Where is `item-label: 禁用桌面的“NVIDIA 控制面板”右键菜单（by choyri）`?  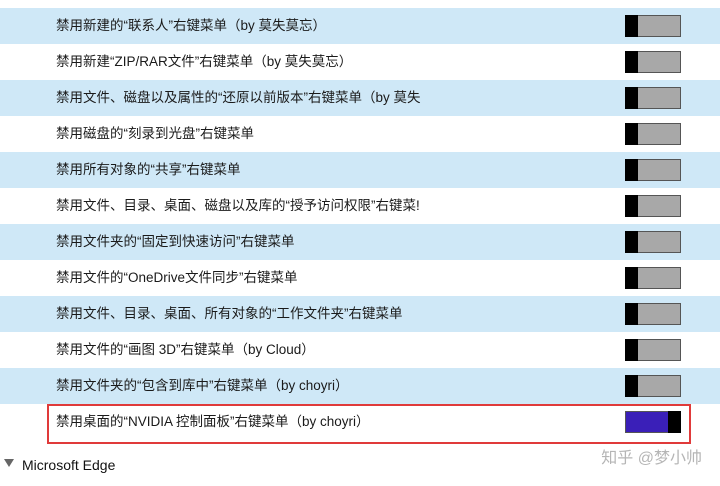
item-label: 禁用桌面的“NVIDIA 控制面板”右键菜单（by choyri） is located at coordinates (213, 421).